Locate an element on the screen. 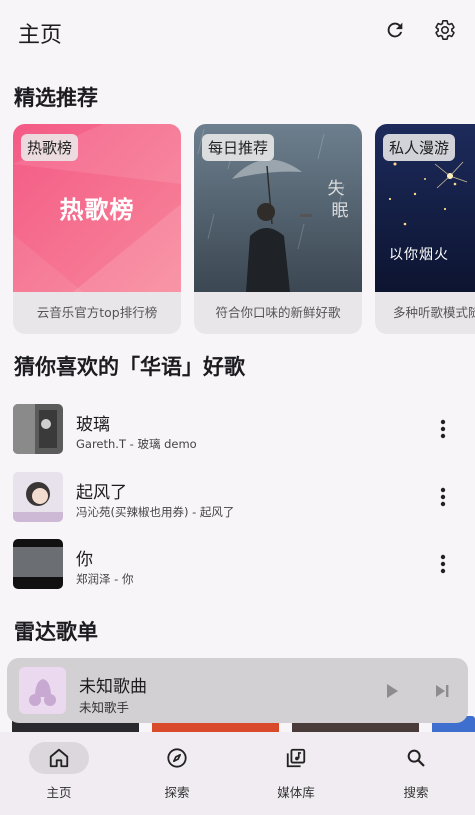  skip-next-icon is located at coordinates (442, 691).